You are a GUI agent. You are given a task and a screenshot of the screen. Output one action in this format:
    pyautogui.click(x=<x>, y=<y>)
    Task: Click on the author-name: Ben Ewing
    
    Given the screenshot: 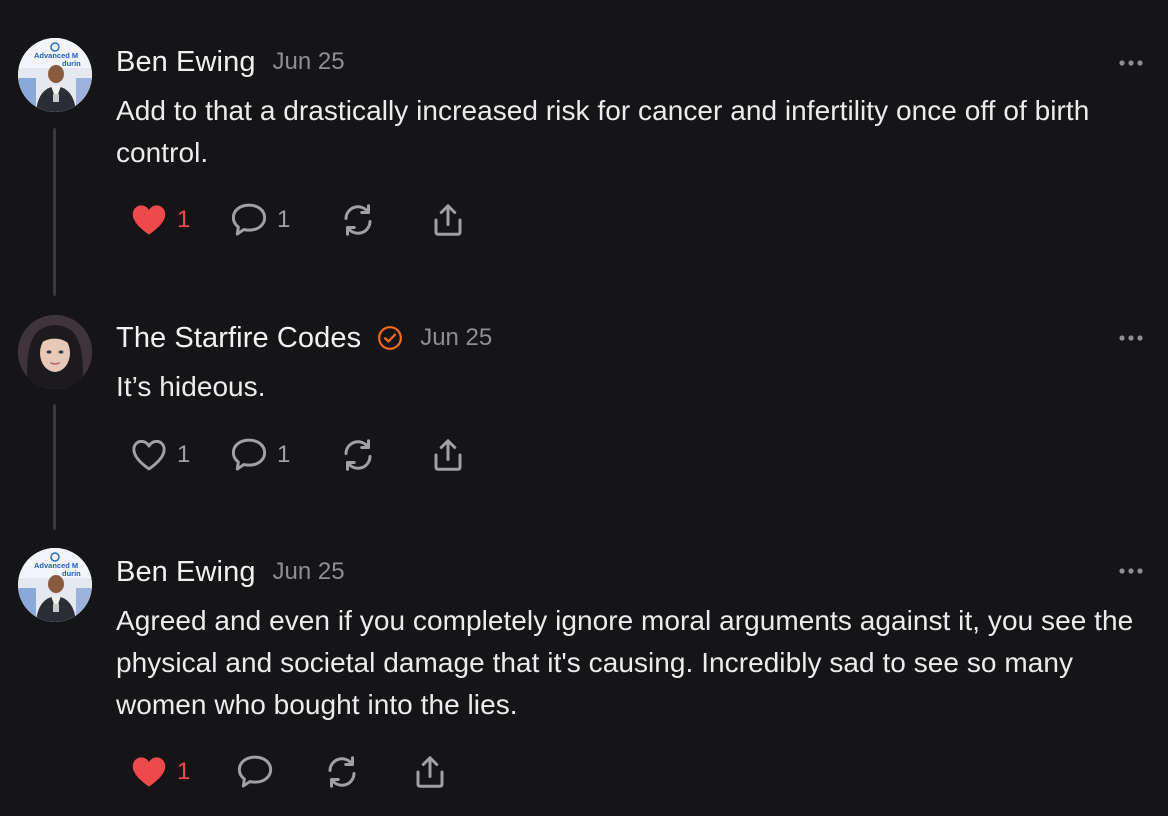 What is the action you would take?
    pyautogui.click(x=186, y=572)
    